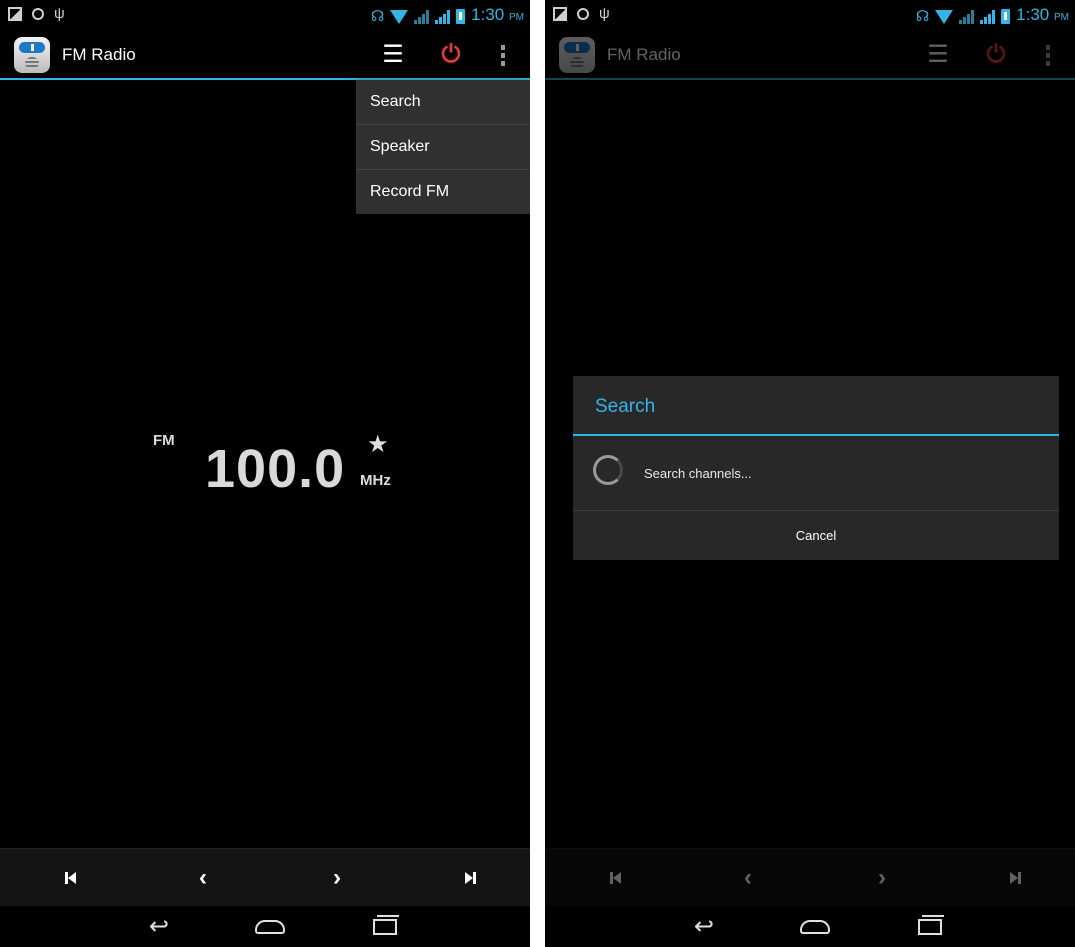 This screenshot has width=1075, height=947. What do you see at coordinates (816, 435) in the screenshot?
I see `dialog-divider` at bounding box center [816, 435].